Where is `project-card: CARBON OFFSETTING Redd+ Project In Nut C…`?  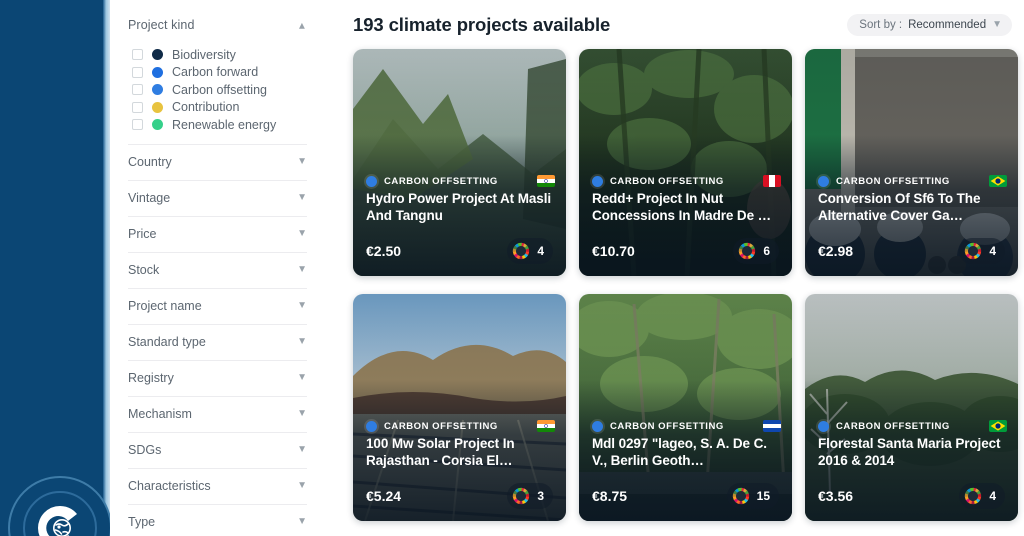 project-card: CARBON OFFSETTING Redd+ Project In Nut C… is located at coordinates (685, 162).